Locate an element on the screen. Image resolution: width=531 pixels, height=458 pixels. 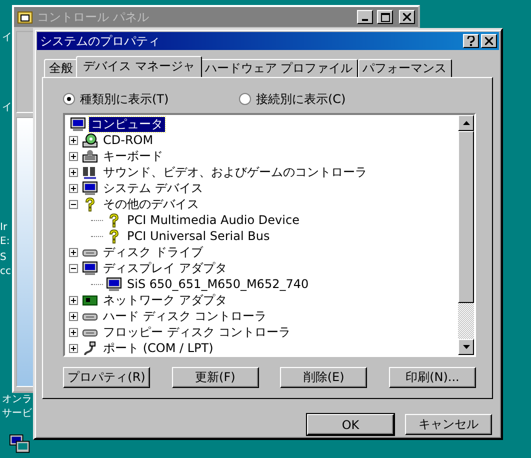
tree-item: ネットワーク アダプタ is located at coordinates (165, 300).